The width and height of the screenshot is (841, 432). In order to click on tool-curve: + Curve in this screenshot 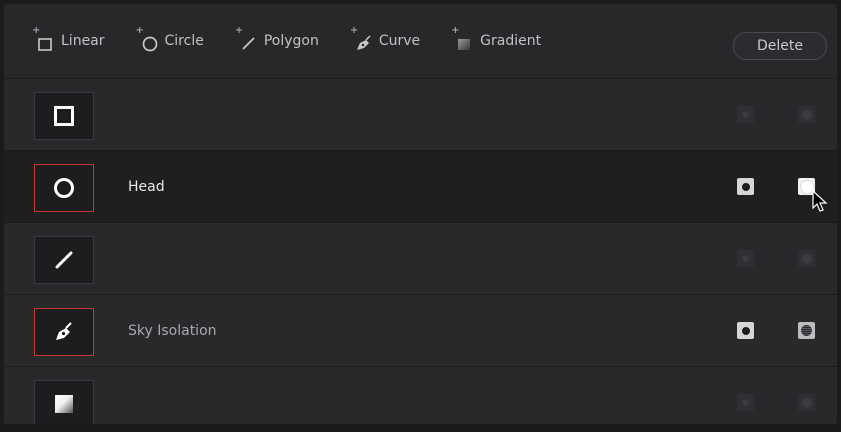, I will do `click(385, 41)`.